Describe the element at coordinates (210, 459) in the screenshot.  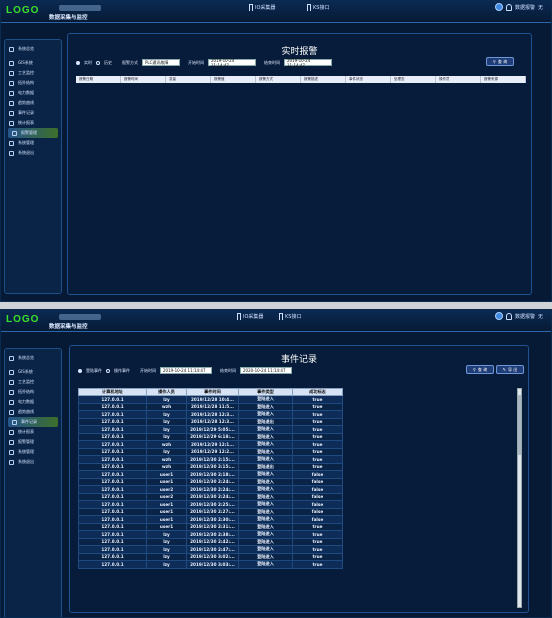
I see `table-row: 127.0.0.1 wzh 2019/12/30 2:15:... 登陆进入 true` at that location.